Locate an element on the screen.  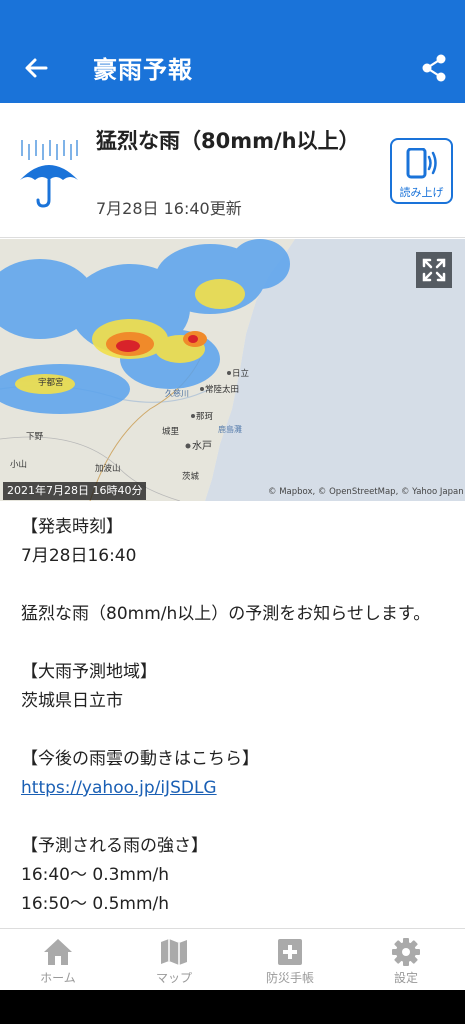
rain-umbrella-icon is located at coordinates (49, 174).